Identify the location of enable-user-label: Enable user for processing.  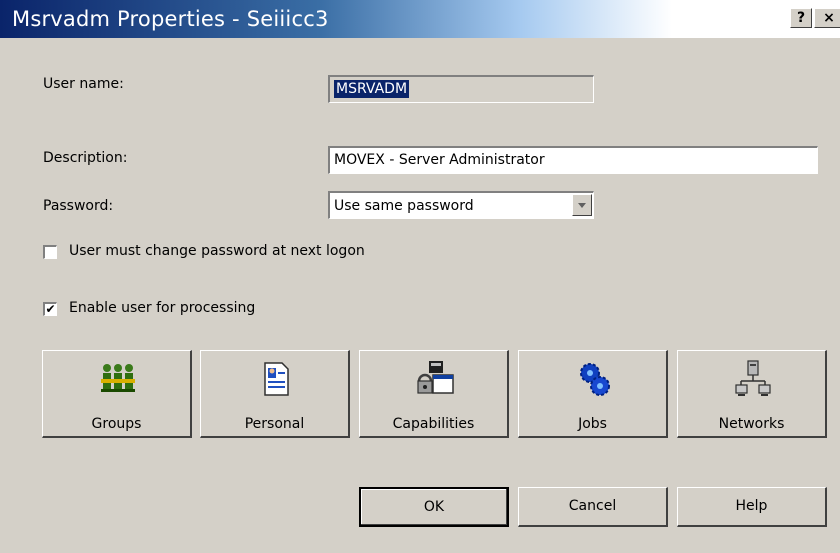
(162, 308).